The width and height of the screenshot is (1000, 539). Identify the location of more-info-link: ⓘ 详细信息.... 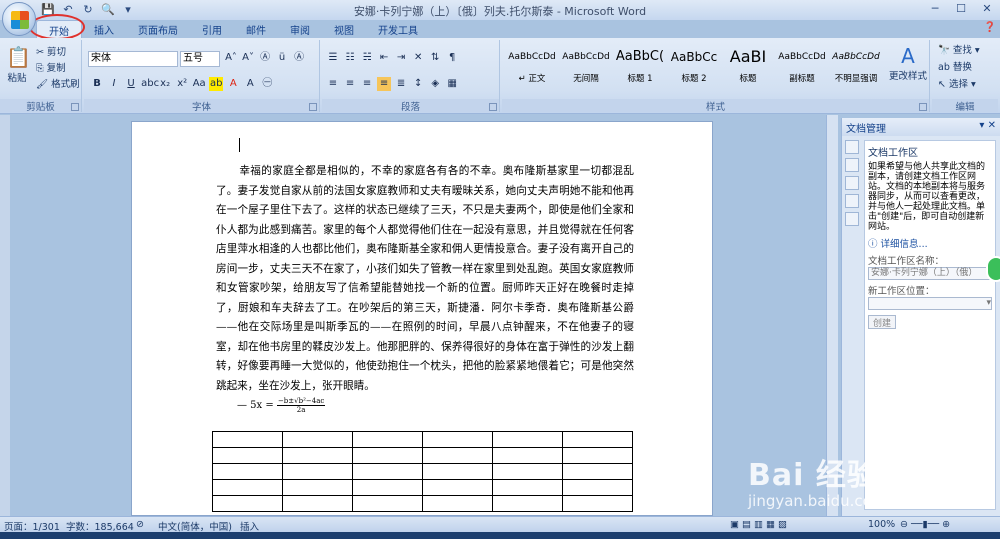
(930, 243).